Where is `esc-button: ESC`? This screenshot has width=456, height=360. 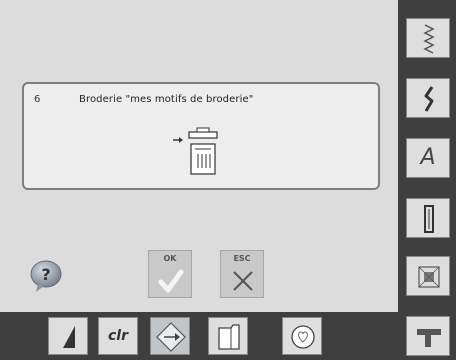 esc-button: ESC is located at coordinates (242, 274).